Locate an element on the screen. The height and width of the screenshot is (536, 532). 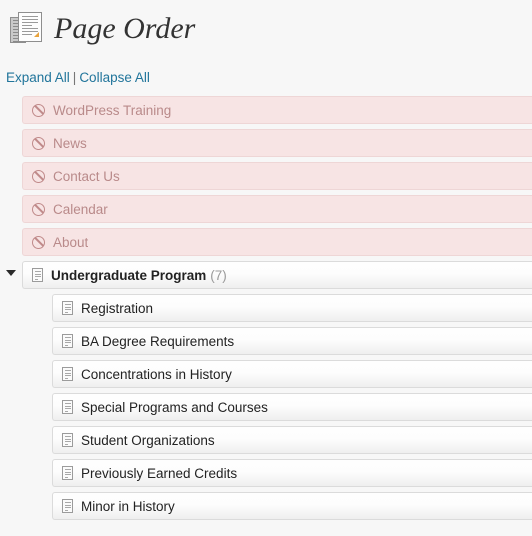
tree-row-label: Concentrations in History is located at coordinates (156, 374).